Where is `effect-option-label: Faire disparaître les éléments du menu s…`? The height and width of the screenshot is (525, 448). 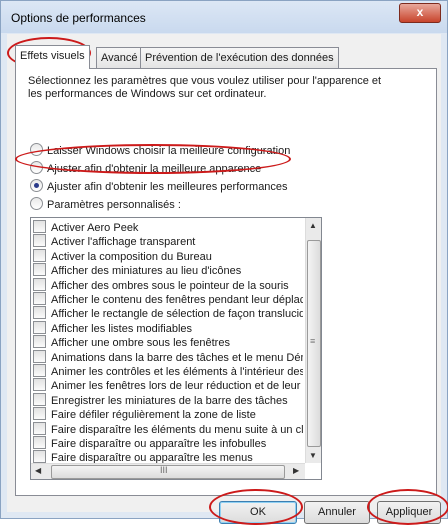
effect-option-label: Faire disparaître les éléments du menu s… is located at coordinates (177, 429).